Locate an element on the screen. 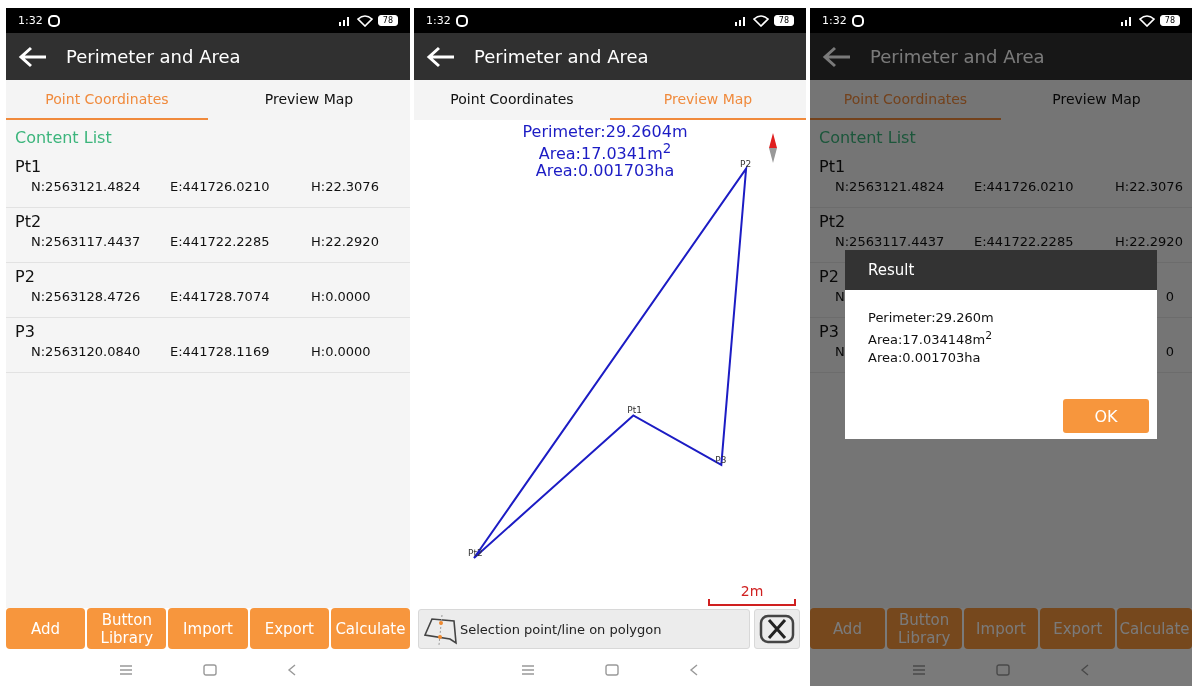 This screenshot has height=686, width=1192. compass-icon is located at coordinates (773, 148).